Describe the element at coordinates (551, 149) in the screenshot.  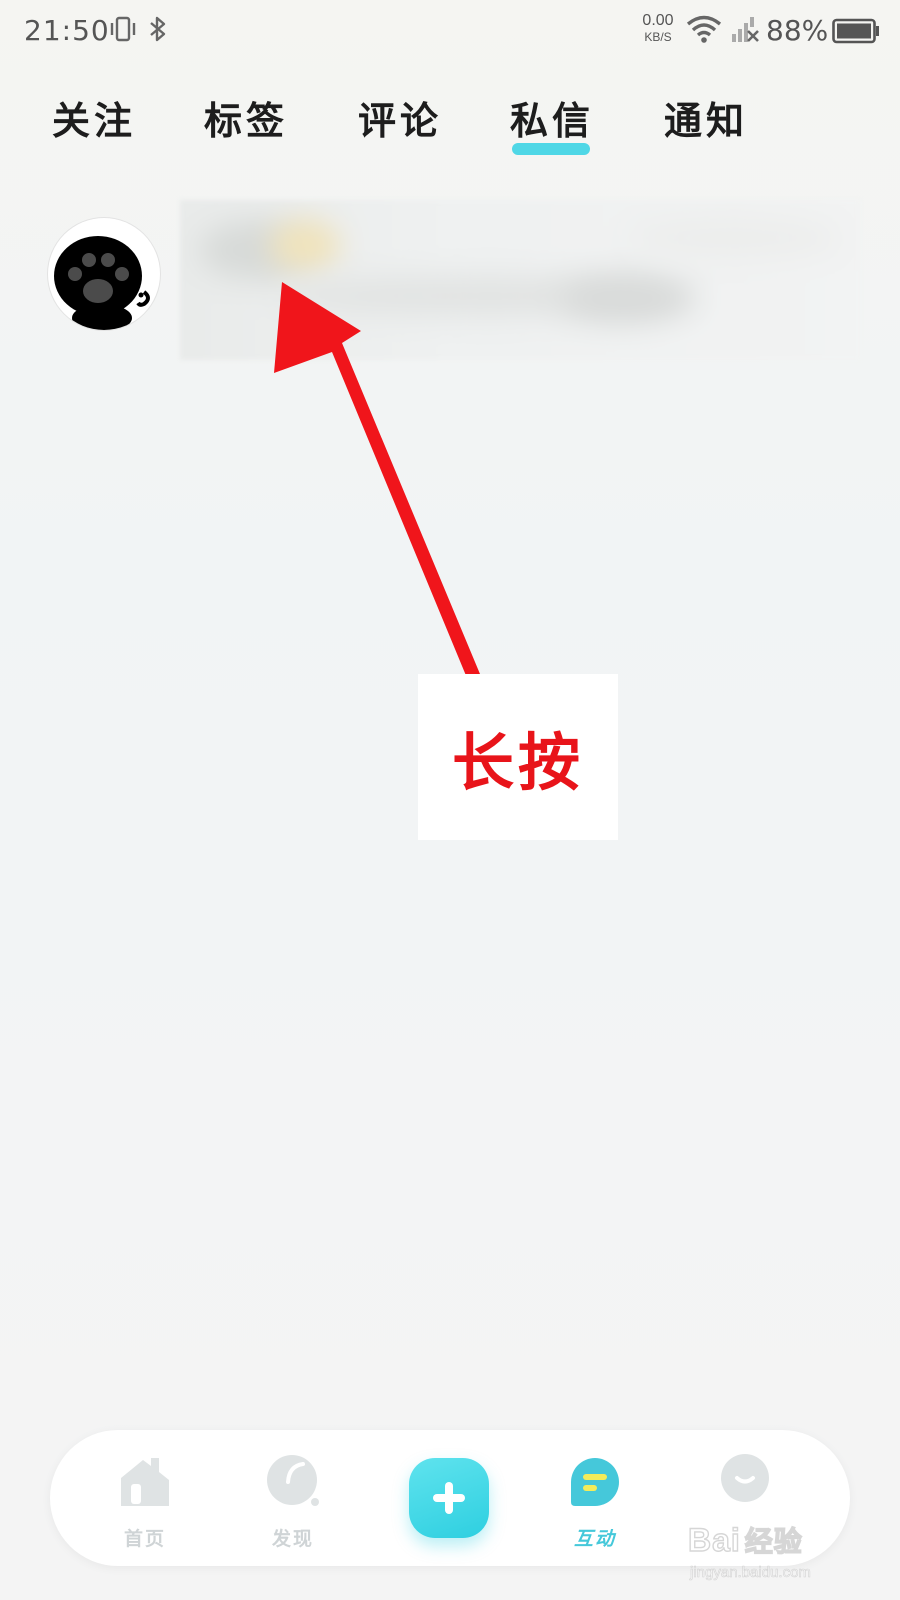
I see `active-tab-indicator` at that location.